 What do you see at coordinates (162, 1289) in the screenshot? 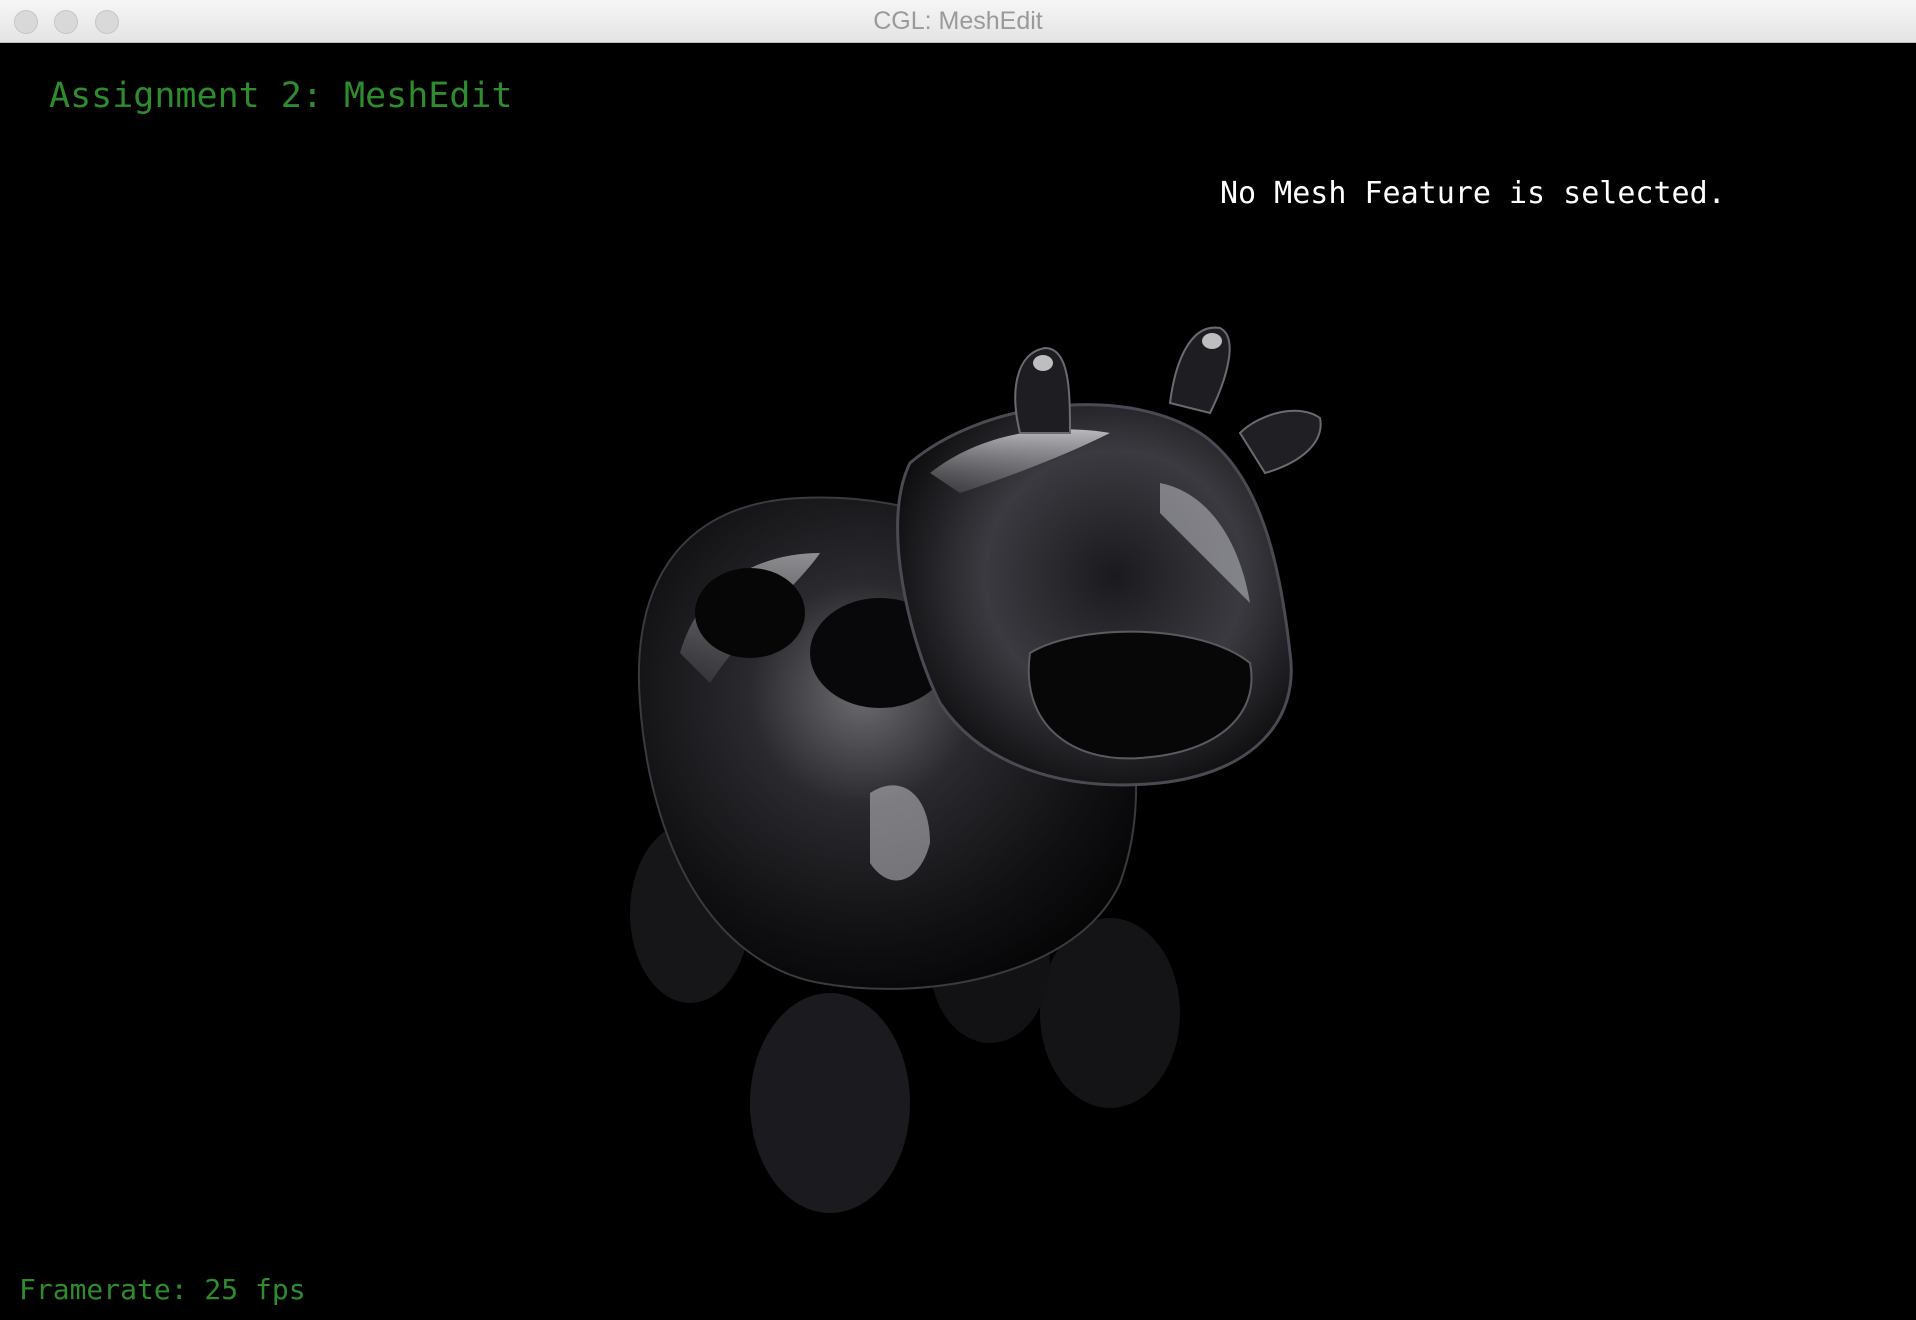
I see `framerate-readout: Framerate: 25 fps` at bounding box center [162, 1289].